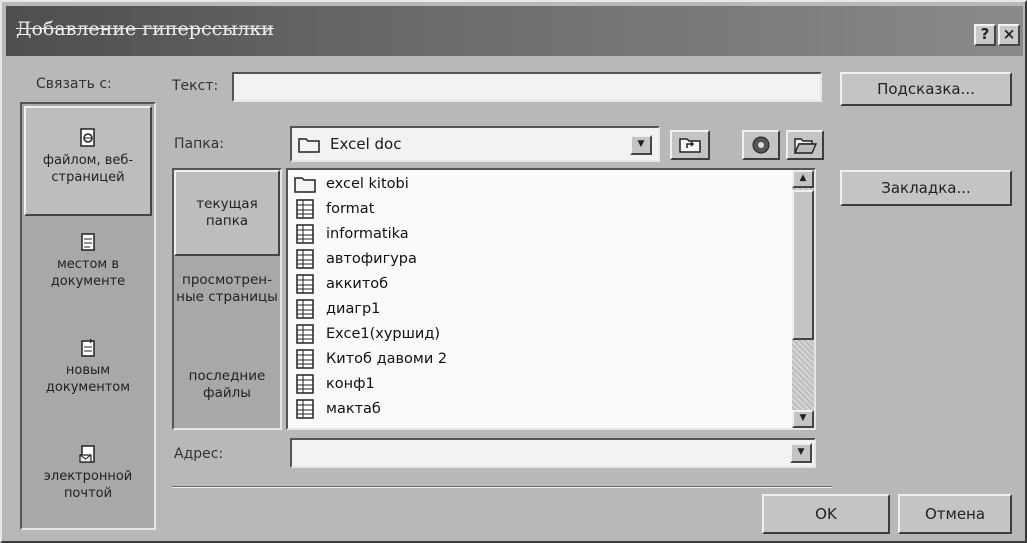 This screenshot has height=543, width=1027. What do you see at coordinates (542, 234) in the screenshot?
I see `list-item: informatika` at bounding box center [542, 234].